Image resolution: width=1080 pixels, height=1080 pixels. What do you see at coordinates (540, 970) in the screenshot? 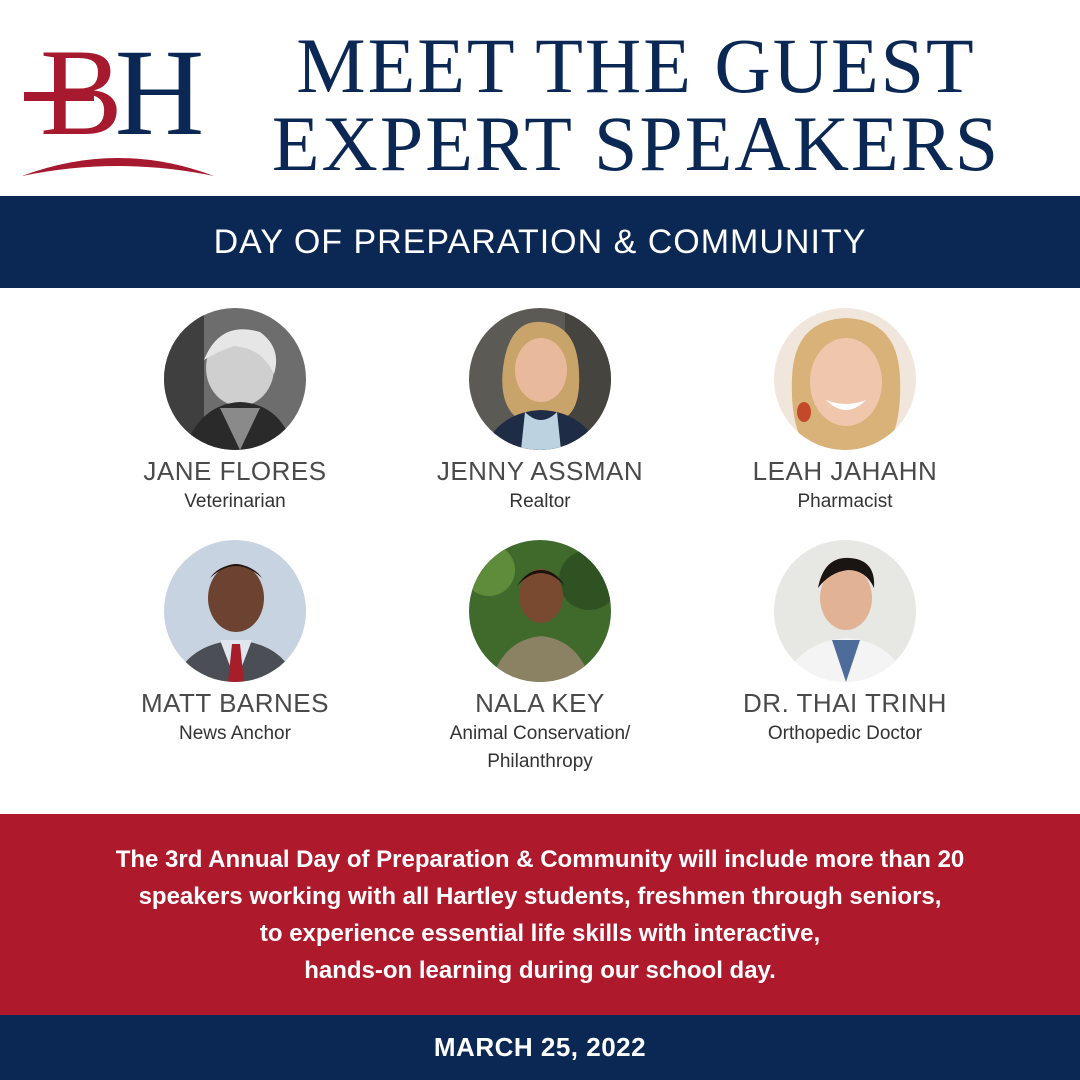
I see `description-line: hands-on learning during our school day.` at bounding box center [540, 970].